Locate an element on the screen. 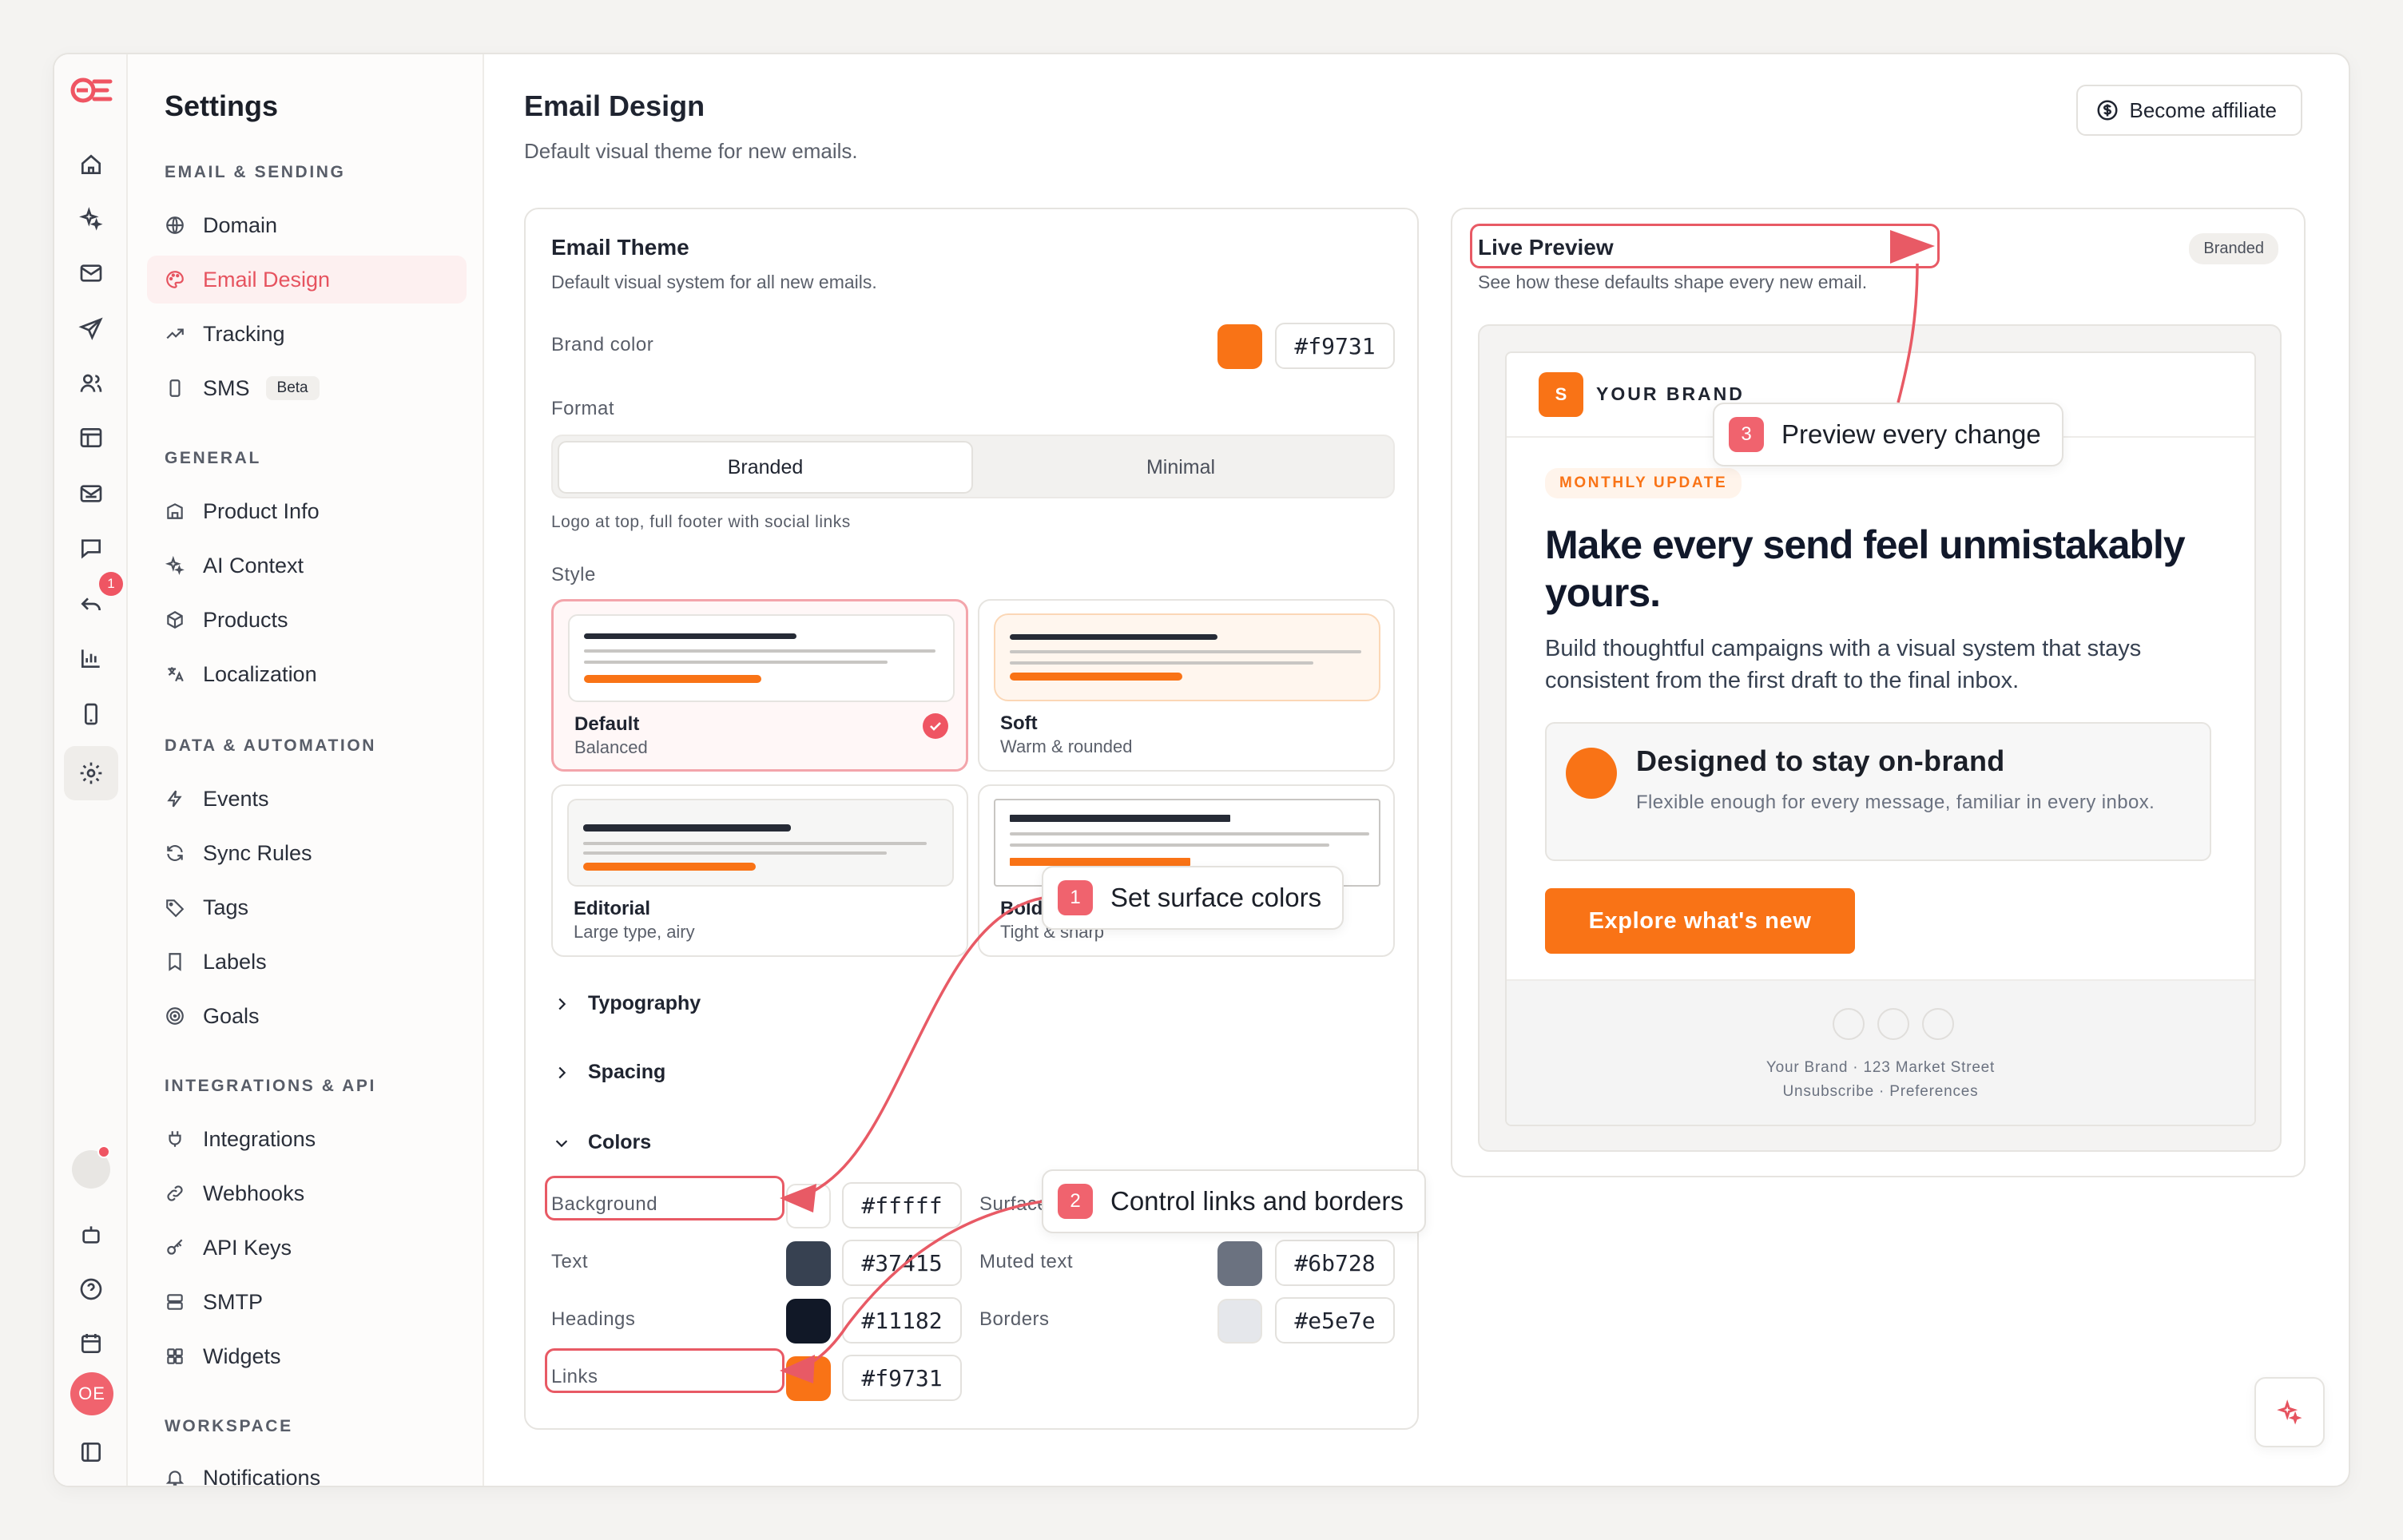 This screenshot has height=1540, width=2403. text-color-input: #37415 is located at coordinates (902, 1263).